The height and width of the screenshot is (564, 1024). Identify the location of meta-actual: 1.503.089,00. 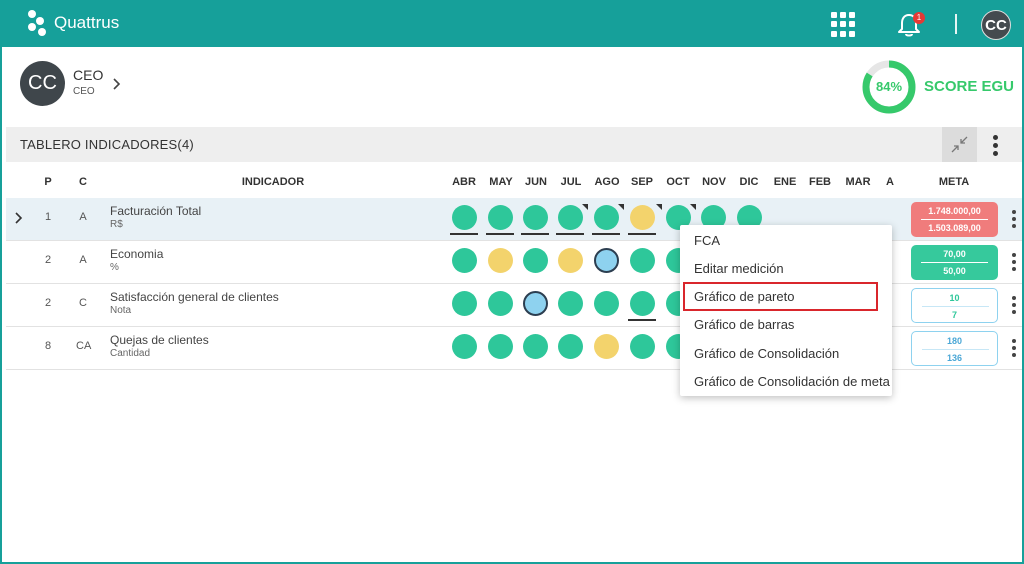
(954, 228).